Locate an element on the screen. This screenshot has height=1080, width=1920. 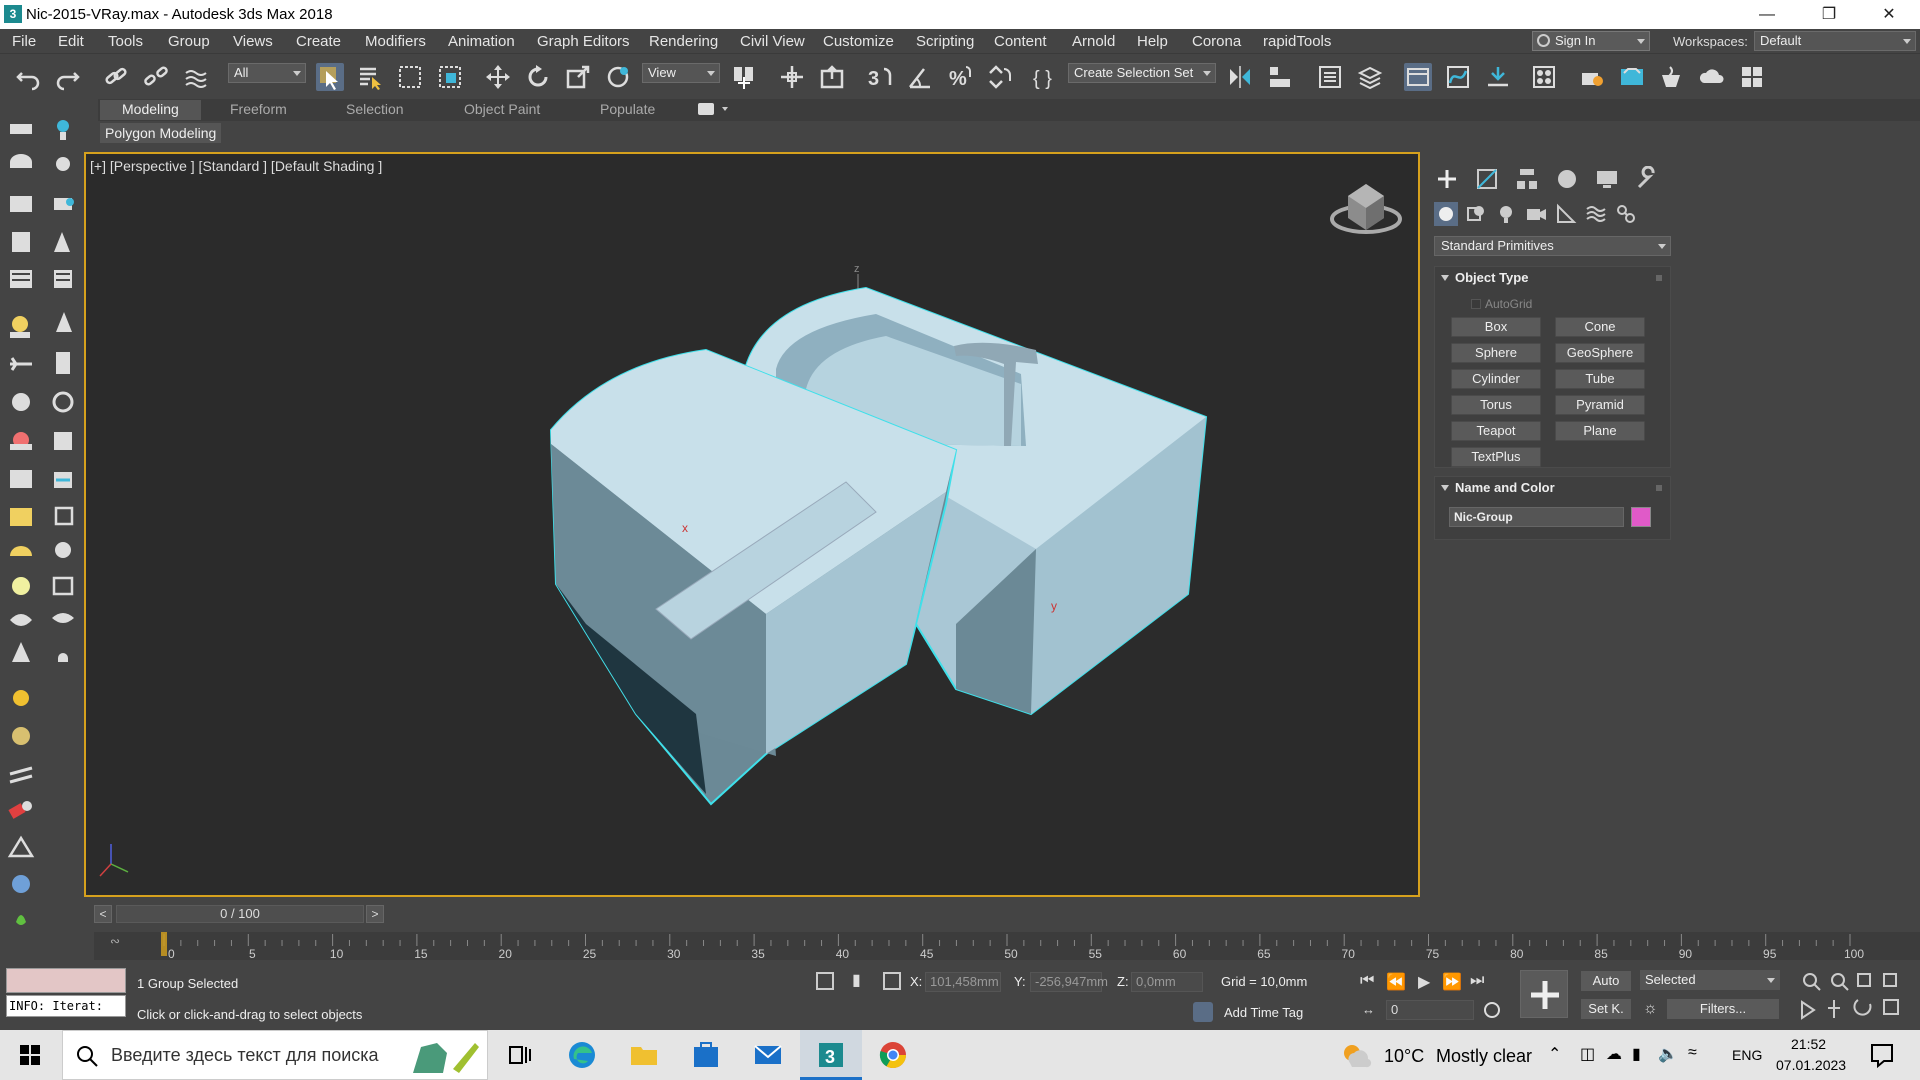
textplus-button: TextPlus is located at coordinates (1496, 457).